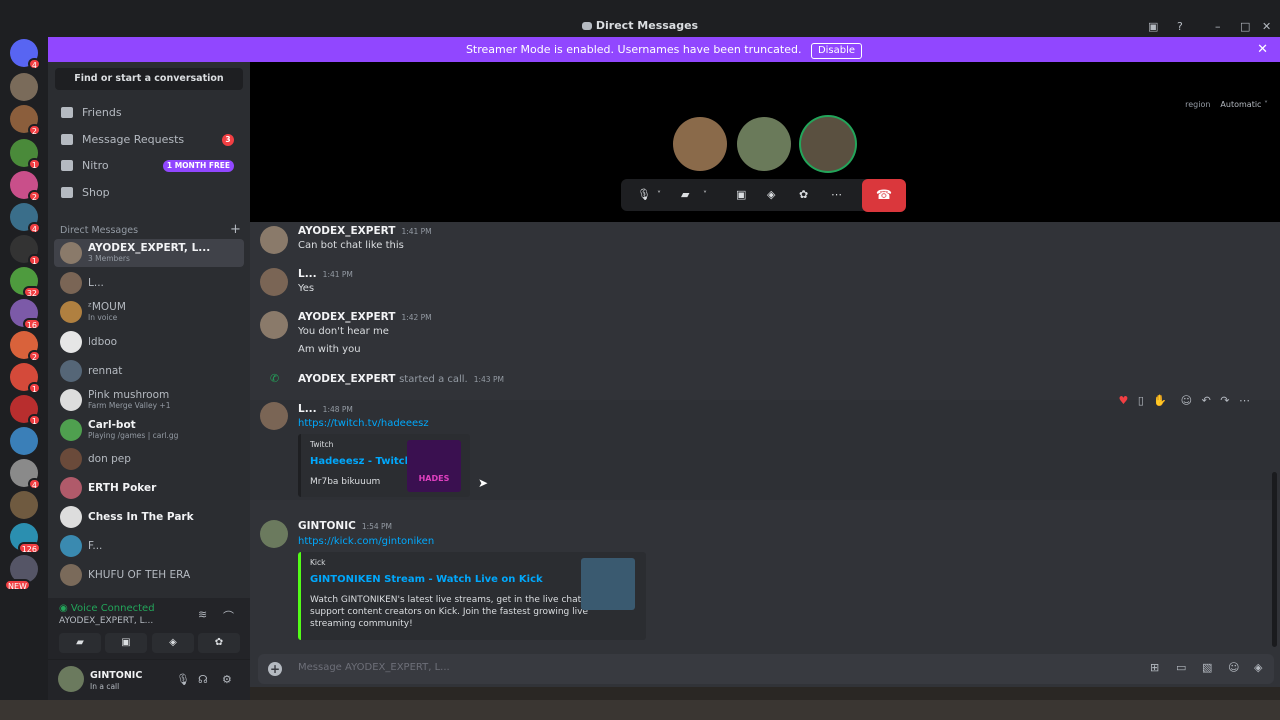 The height and width of the screenshot is (720, 1280). What do you see at coordinates (25, 538) in the screenshot?
I see `server-icon: 126` at bounding box center [25, 538].